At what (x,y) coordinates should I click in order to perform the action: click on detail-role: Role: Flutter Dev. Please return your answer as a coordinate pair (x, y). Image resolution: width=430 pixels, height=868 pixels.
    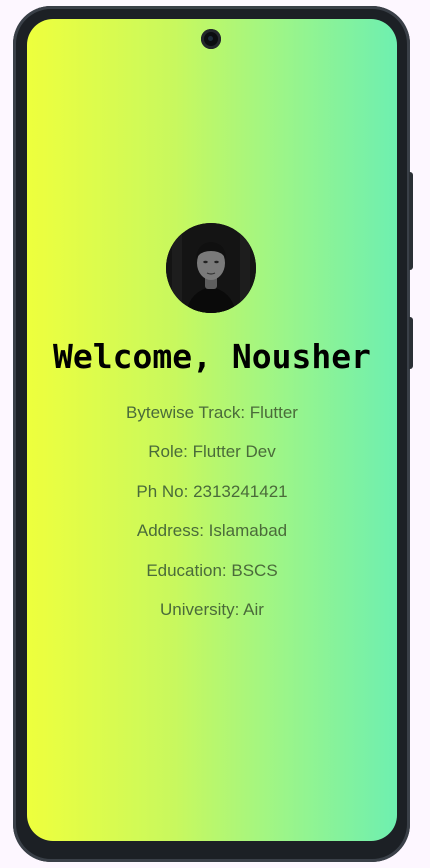
    Looking at the image, I should click on (212, 452).